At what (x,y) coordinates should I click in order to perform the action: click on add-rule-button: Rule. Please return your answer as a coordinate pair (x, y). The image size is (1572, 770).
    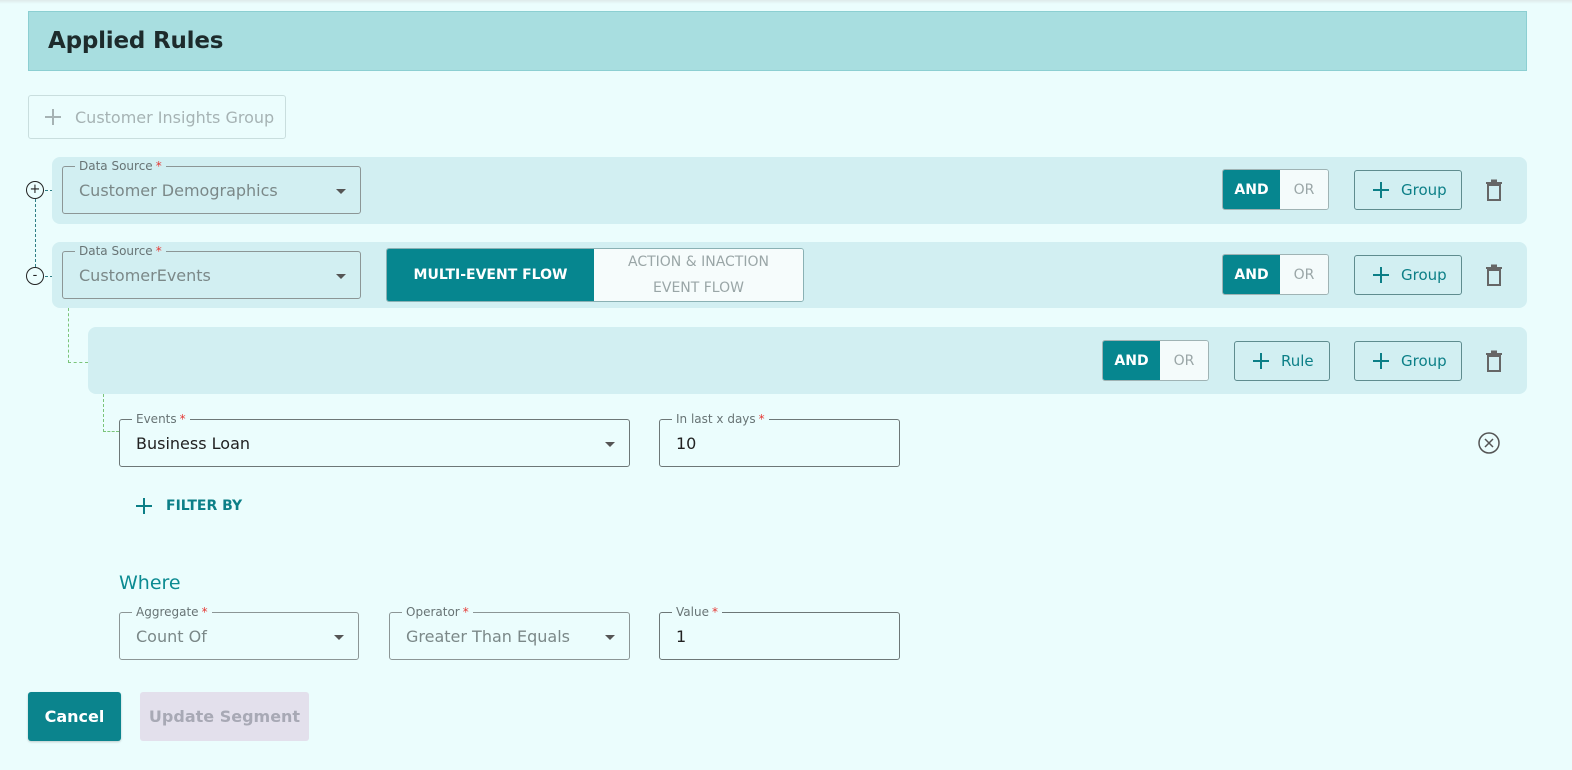
    Looking at the image, I should click on (1282, 361).